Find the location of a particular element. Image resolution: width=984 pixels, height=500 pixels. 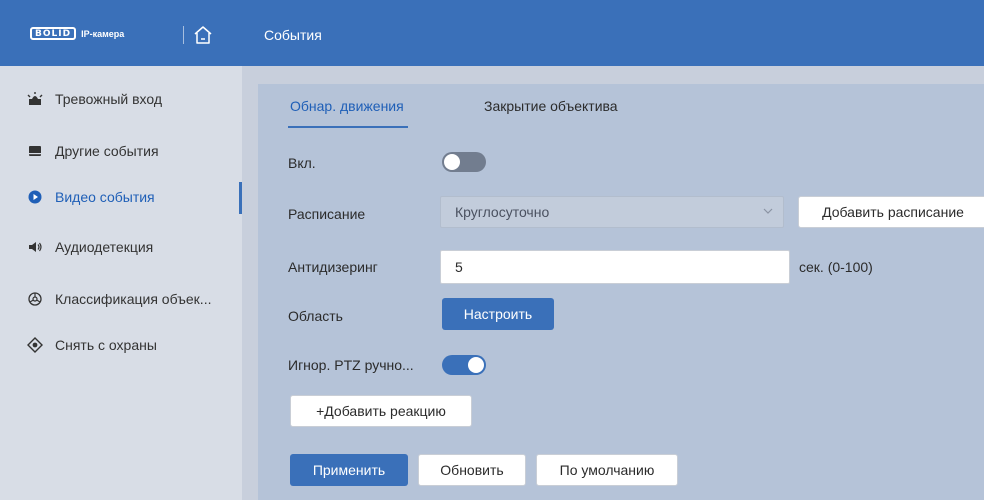

home-icon is located at coordinates (203, 35).